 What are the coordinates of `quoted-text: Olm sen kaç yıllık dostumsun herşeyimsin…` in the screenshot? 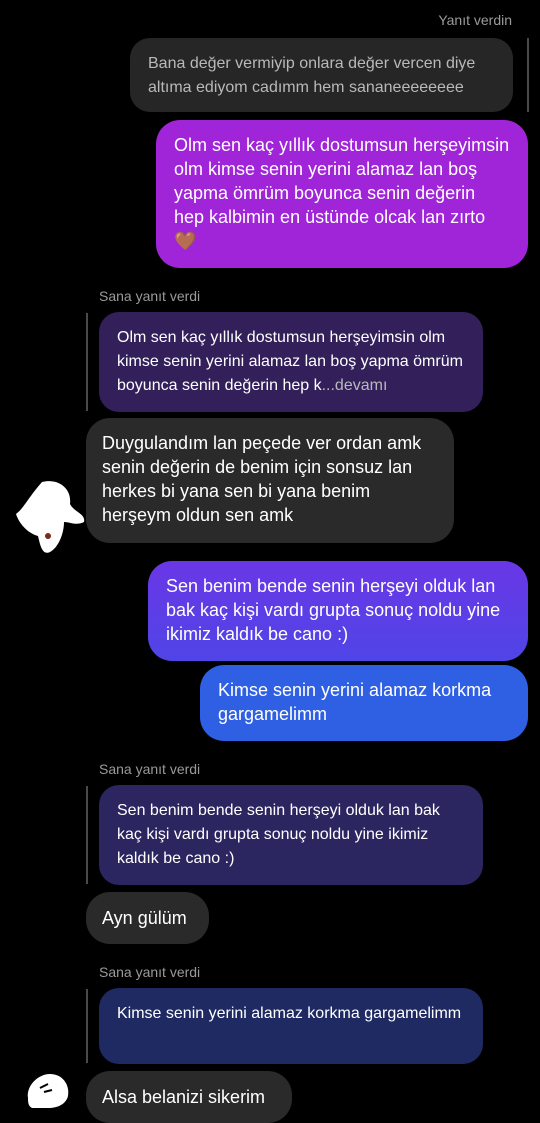 It's located at (290, 361).